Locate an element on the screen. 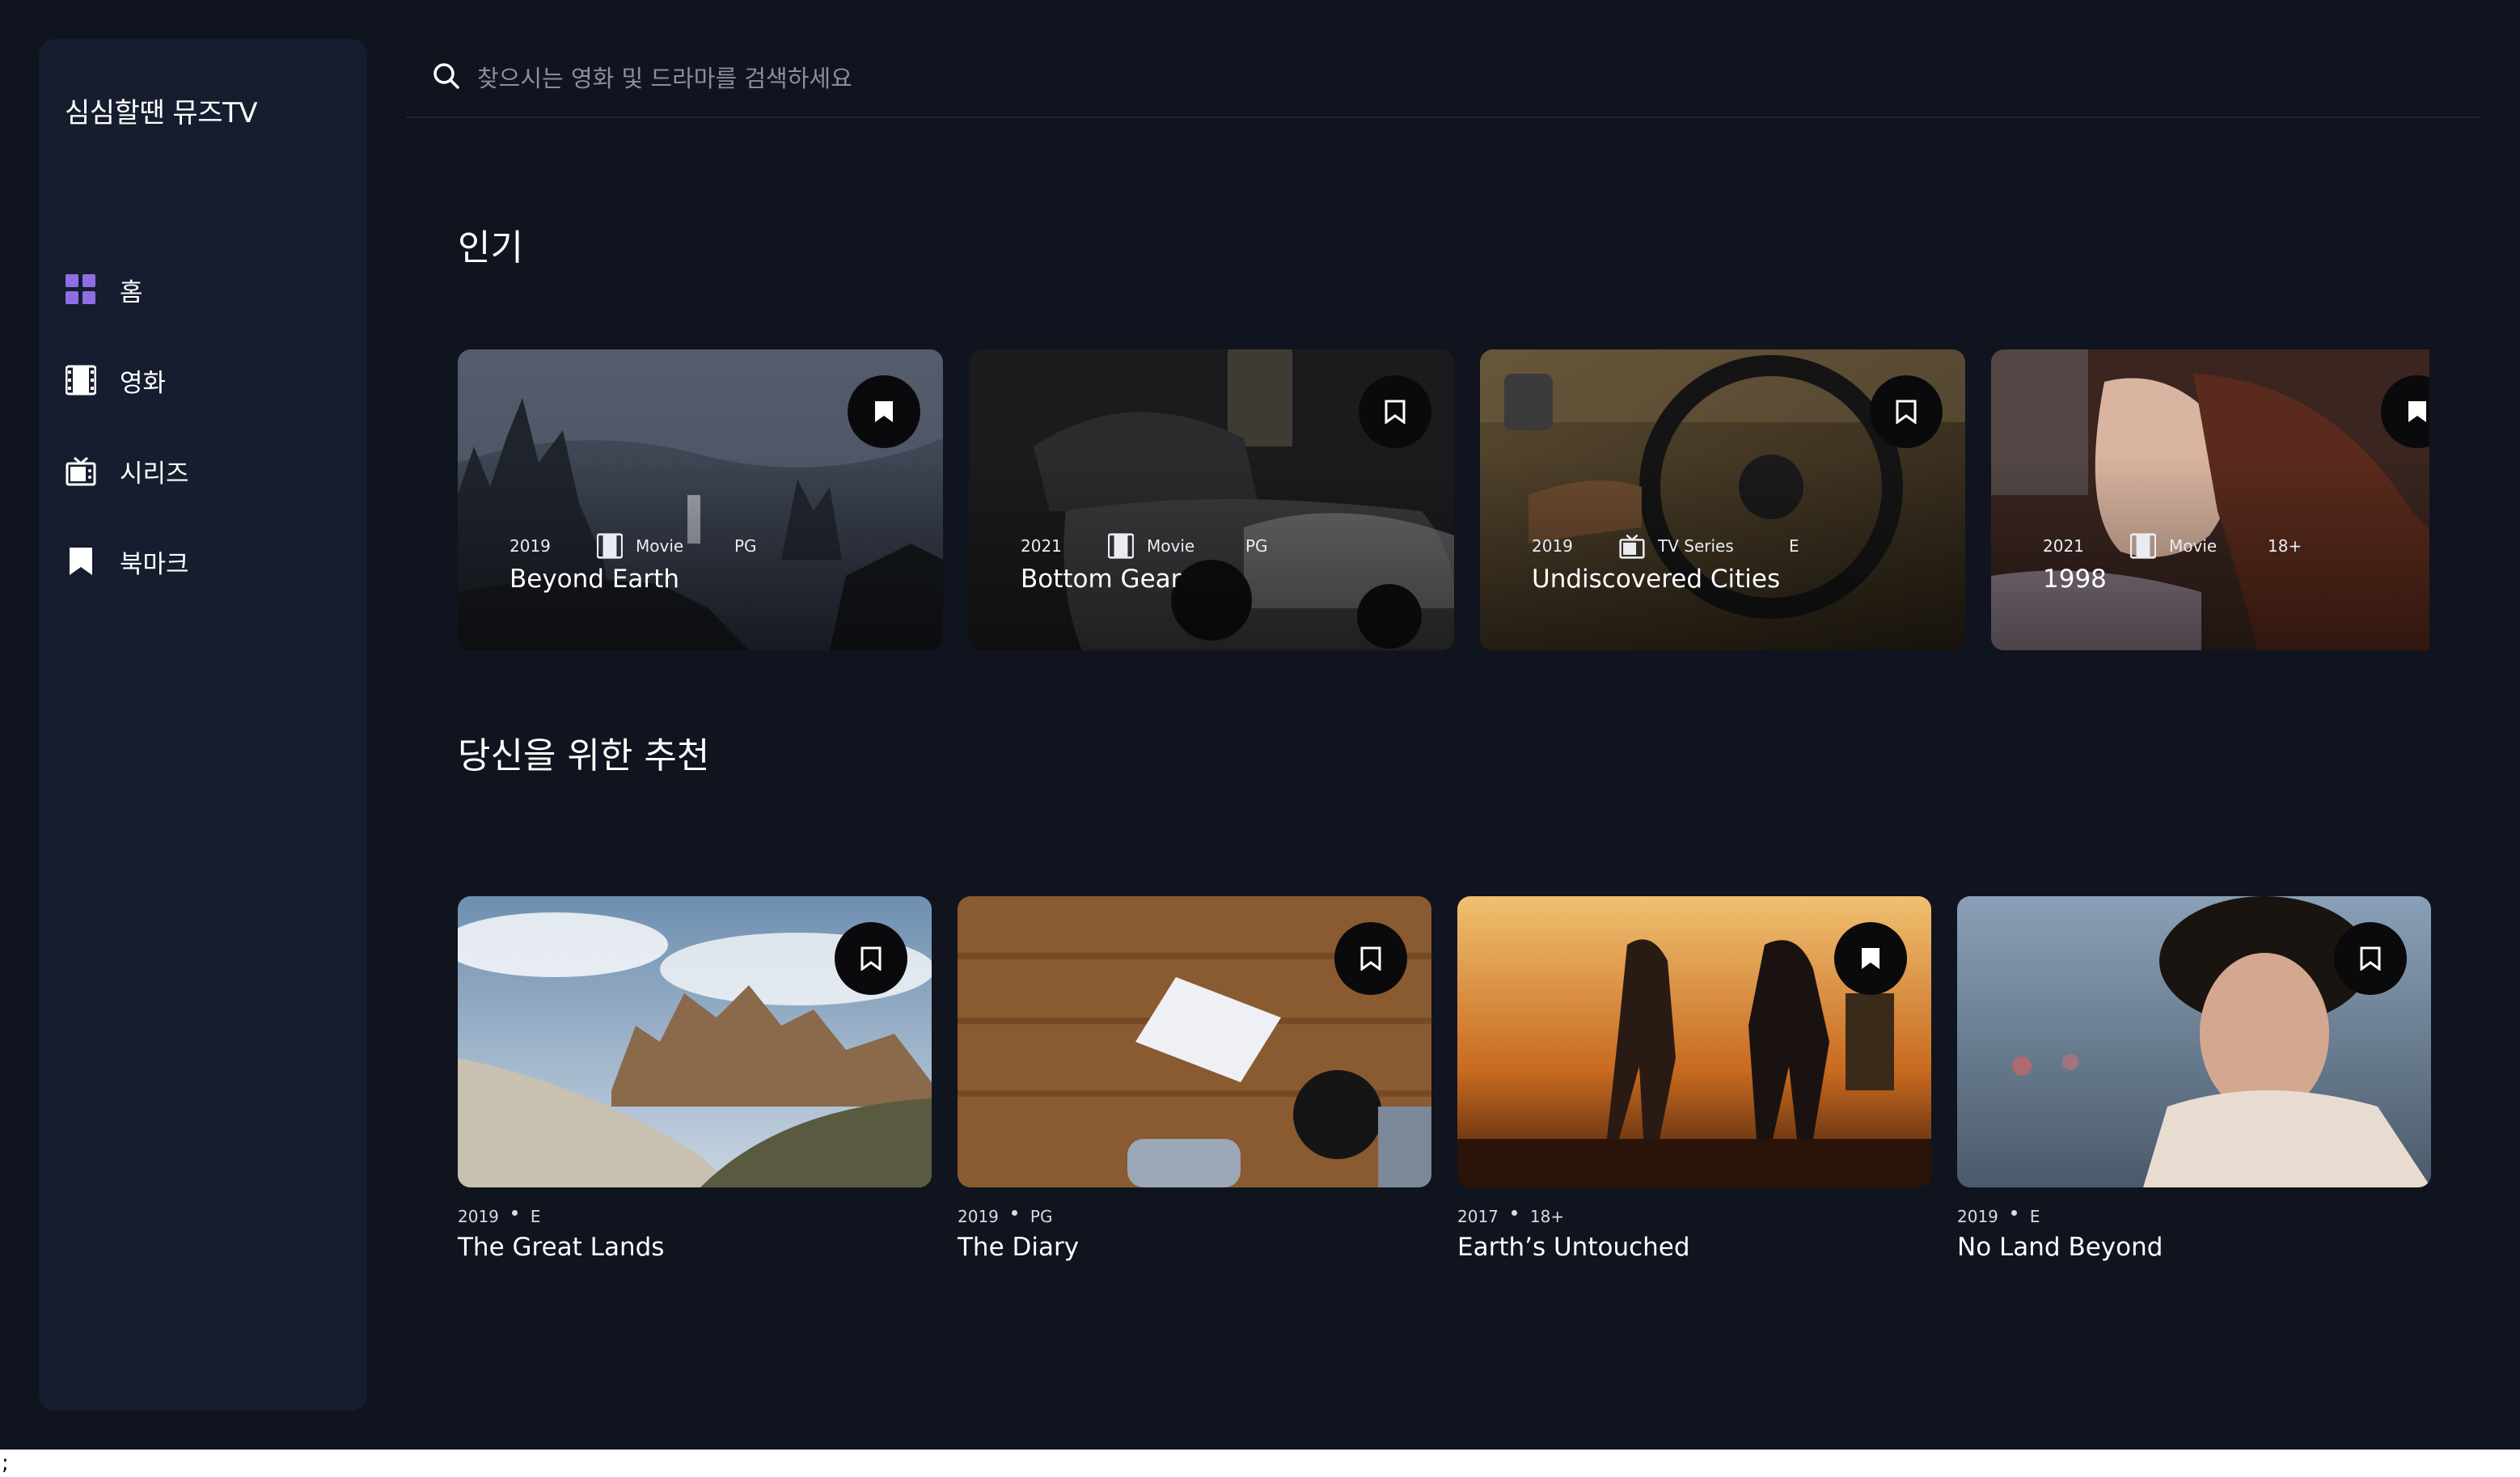 The height and width of the screenshot is (1477, 2520). card-title: The Great Lands is located at coordinates (561, 1247).